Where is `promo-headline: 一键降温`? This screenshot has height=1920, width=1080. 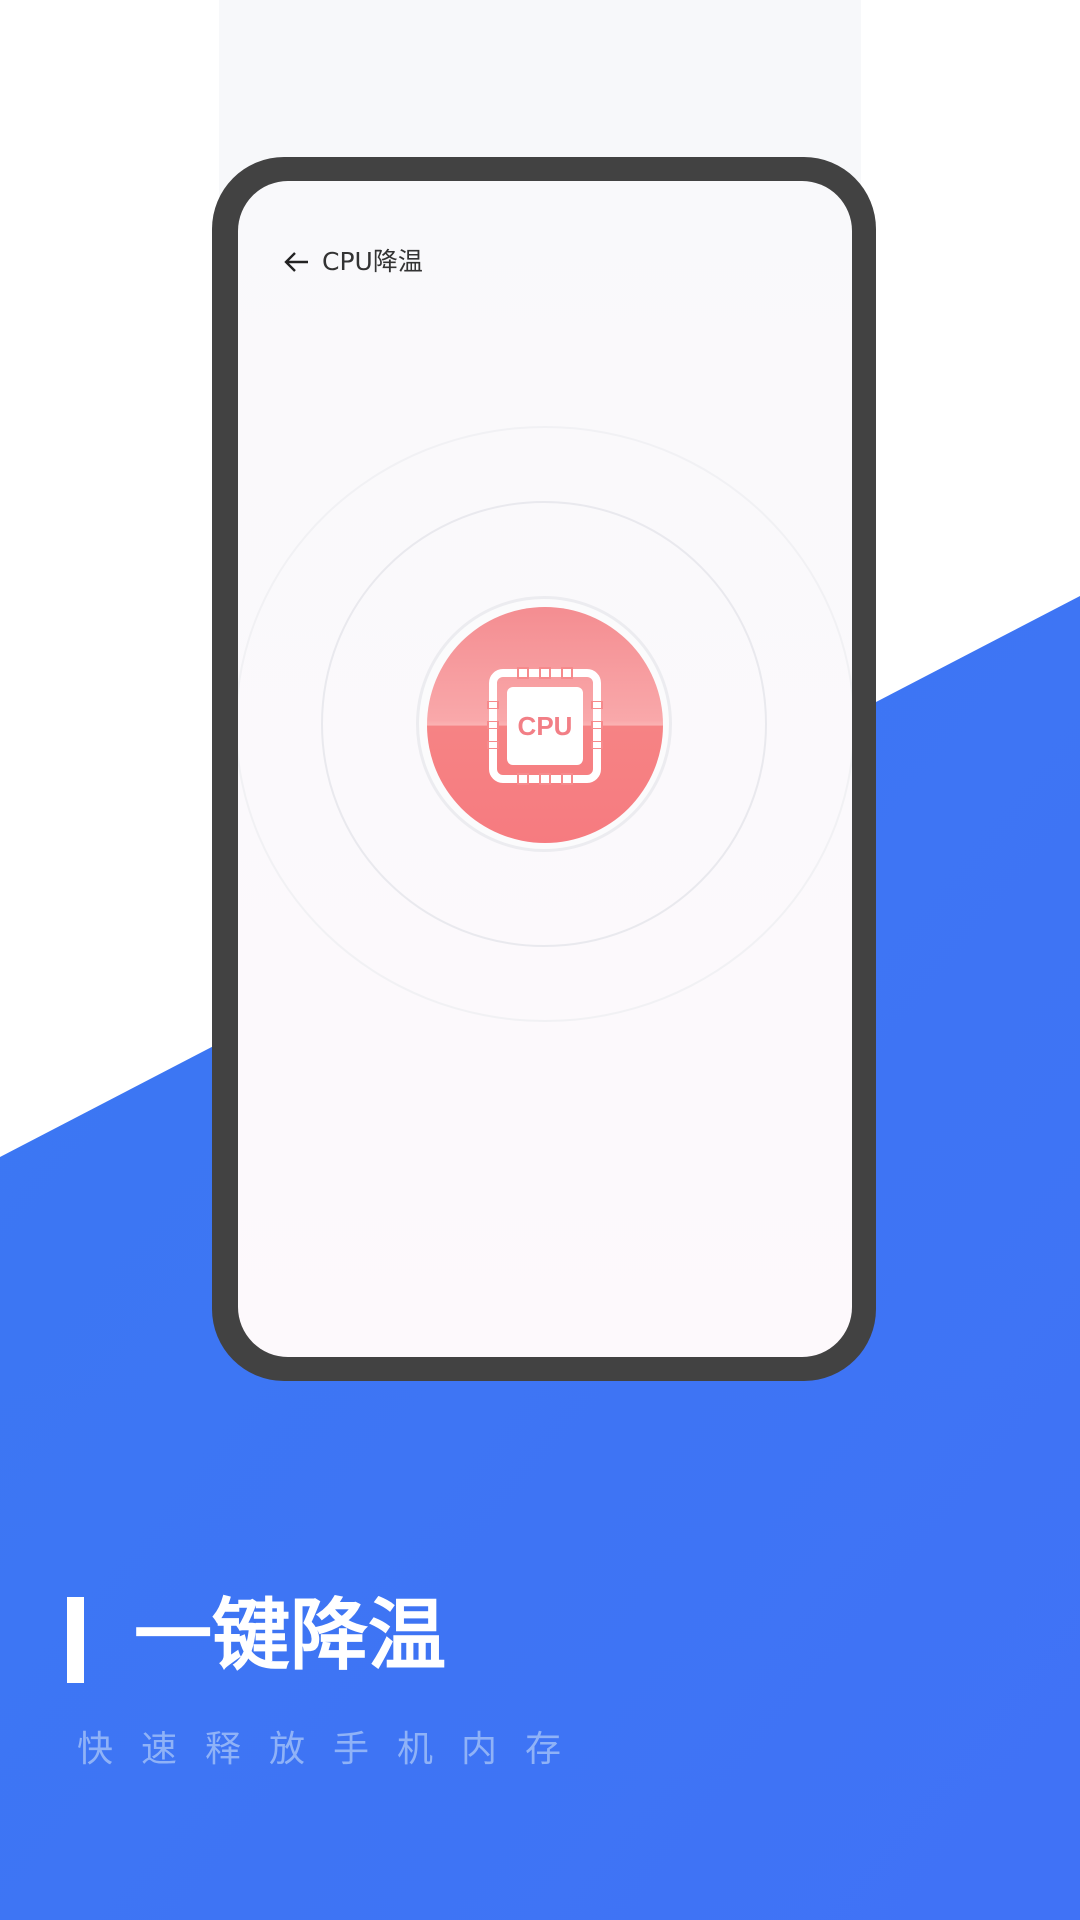 promo-headline: 一键降温 is located at coordinates (290, 1636).